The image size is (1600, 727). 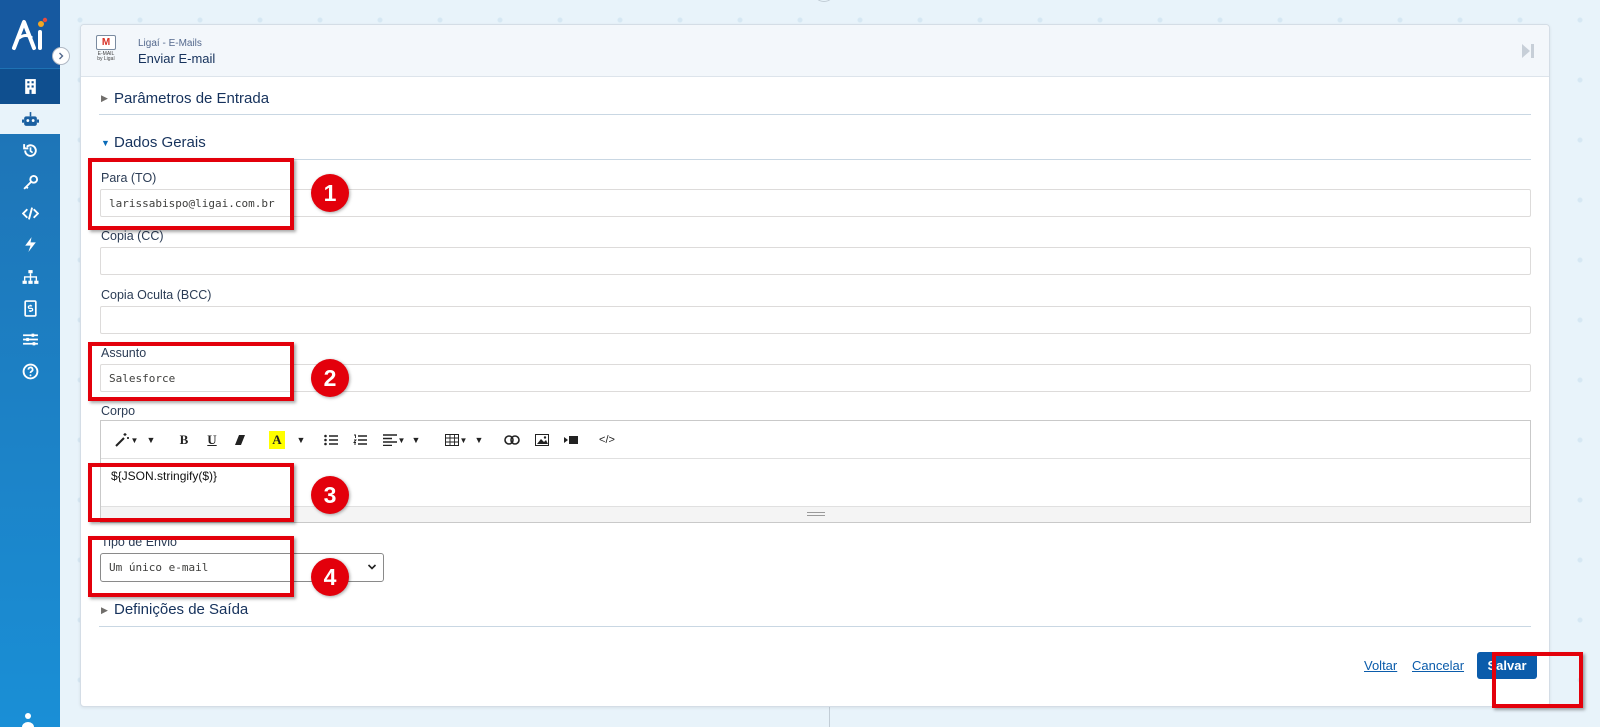 I want to click on video-button, so click(x=571, y=440).